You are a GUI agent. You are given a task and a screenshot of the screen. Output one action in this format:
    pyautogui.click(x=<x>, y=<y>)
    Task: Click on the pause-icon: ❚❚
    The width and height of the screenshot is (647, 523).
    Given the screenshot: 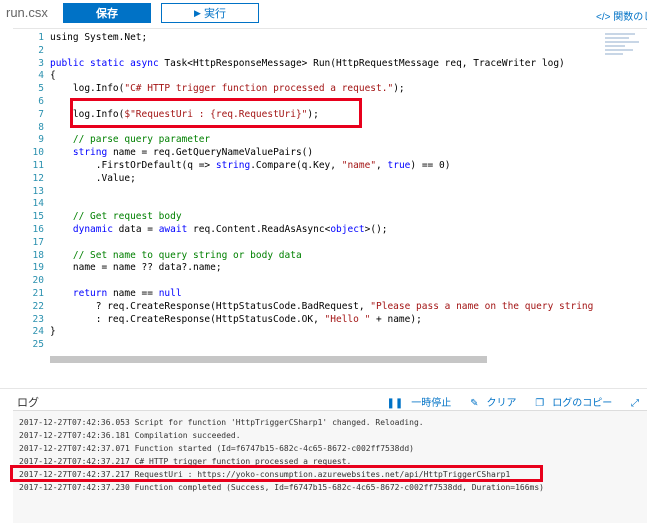 What is the action you would take?
    pyautogui.click(x=395, y=403)
    